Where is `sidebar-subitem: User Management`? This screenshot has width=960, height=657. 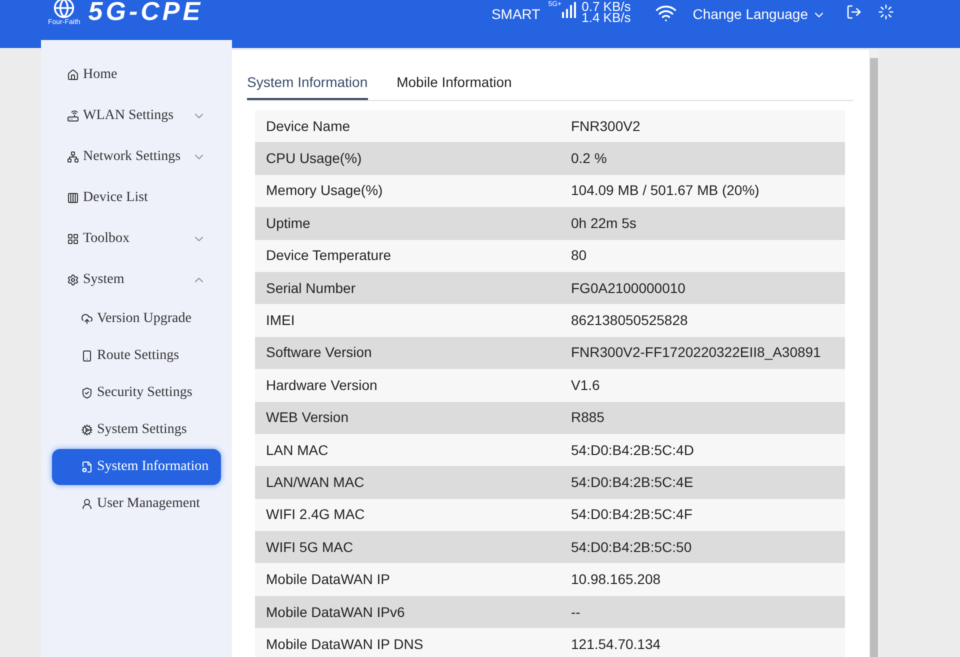
sidebar-subitem: User Management is located at coordinates (136, 503).